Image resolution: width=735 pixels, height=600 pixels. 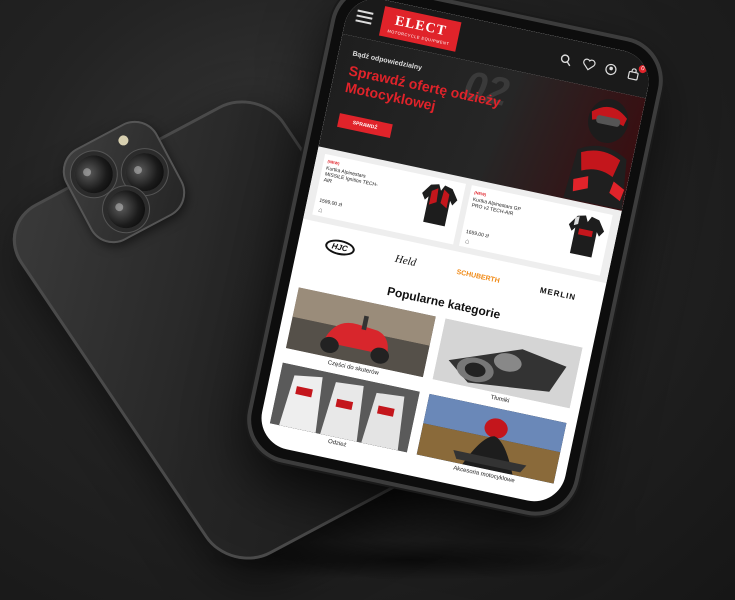 I want to click on brand-logo: HJC, so click(x=340, y=247).